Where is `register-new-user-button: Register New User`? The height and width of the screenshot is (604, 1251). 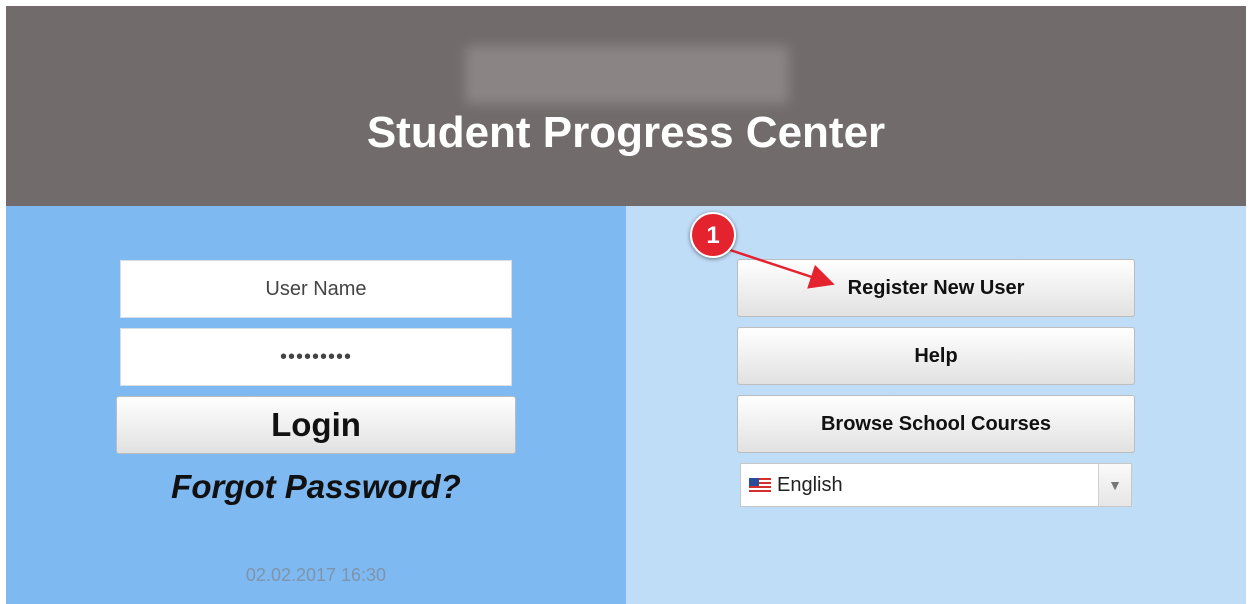 register-new-user-button: Register New User is located at coordinates (936, 288).